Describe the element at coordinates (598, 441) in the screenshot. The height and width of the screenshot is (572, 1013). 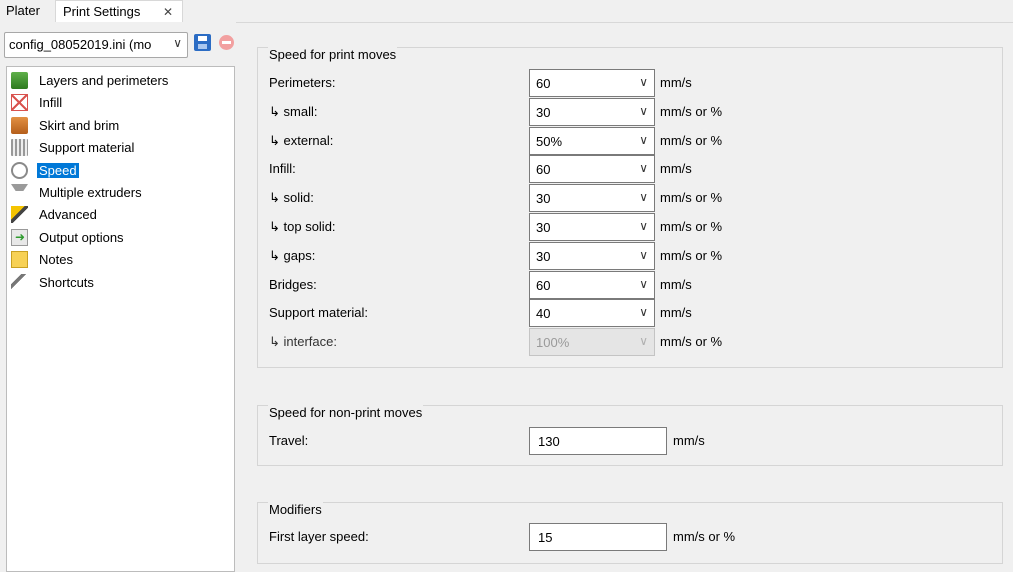
I see `travel-speed-input: 130` at that location.